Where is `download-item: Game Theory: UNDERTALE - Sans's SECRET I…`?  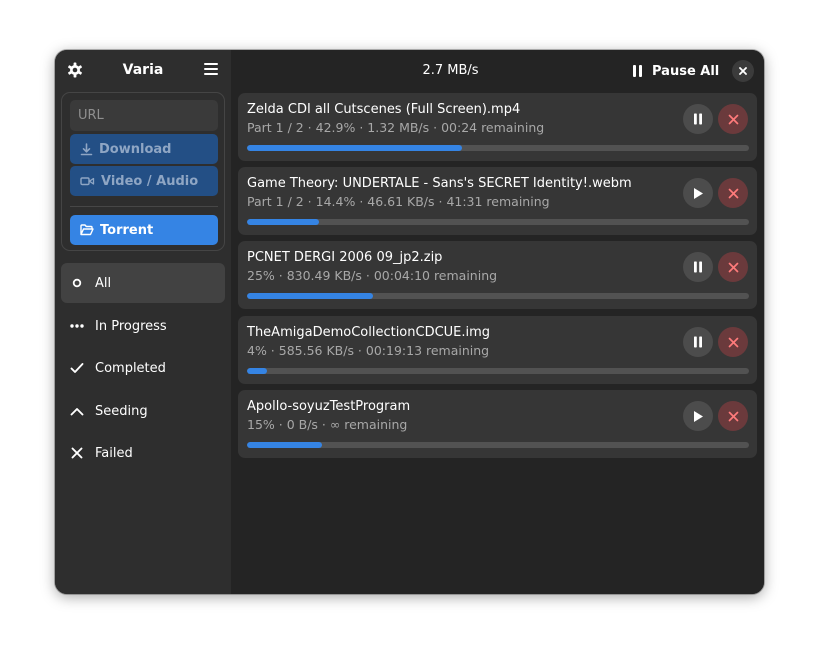 download-item: Game Theory: UNDERTALE - Sans's SECRET I… is located at coordinates (497, 201).